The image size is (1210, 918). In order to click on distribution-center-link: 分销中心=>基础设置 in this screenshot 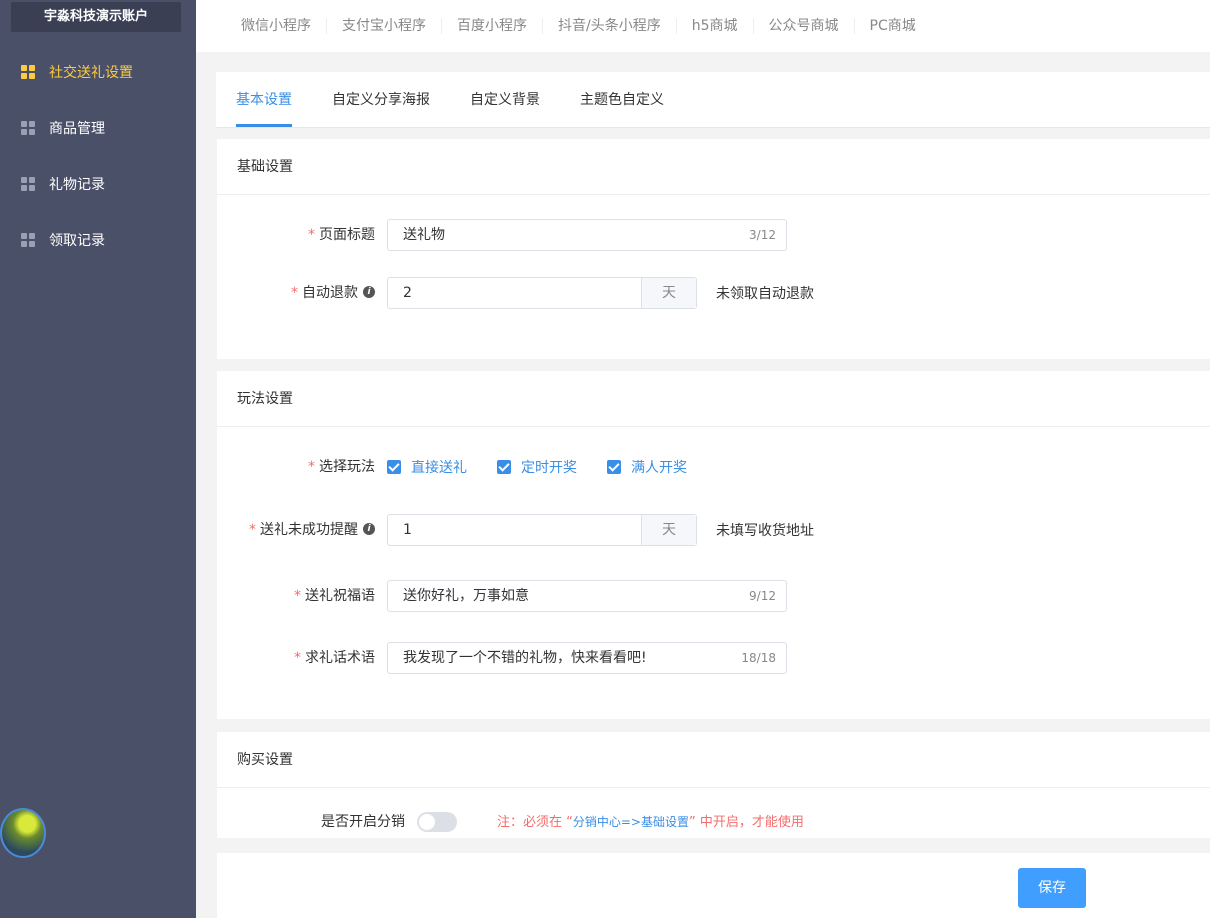, I will do `click(631, 822)`.